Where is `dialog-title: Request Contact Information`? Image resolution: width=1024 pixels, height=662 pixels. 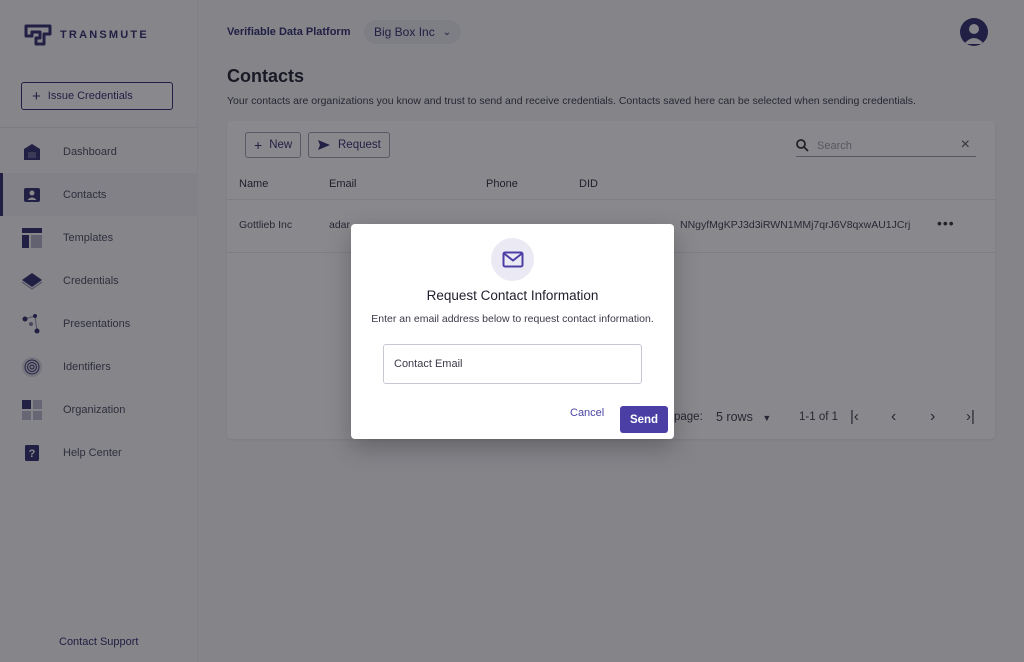
dialog-title: Request Contact Information is located at coordinates (512, 295).